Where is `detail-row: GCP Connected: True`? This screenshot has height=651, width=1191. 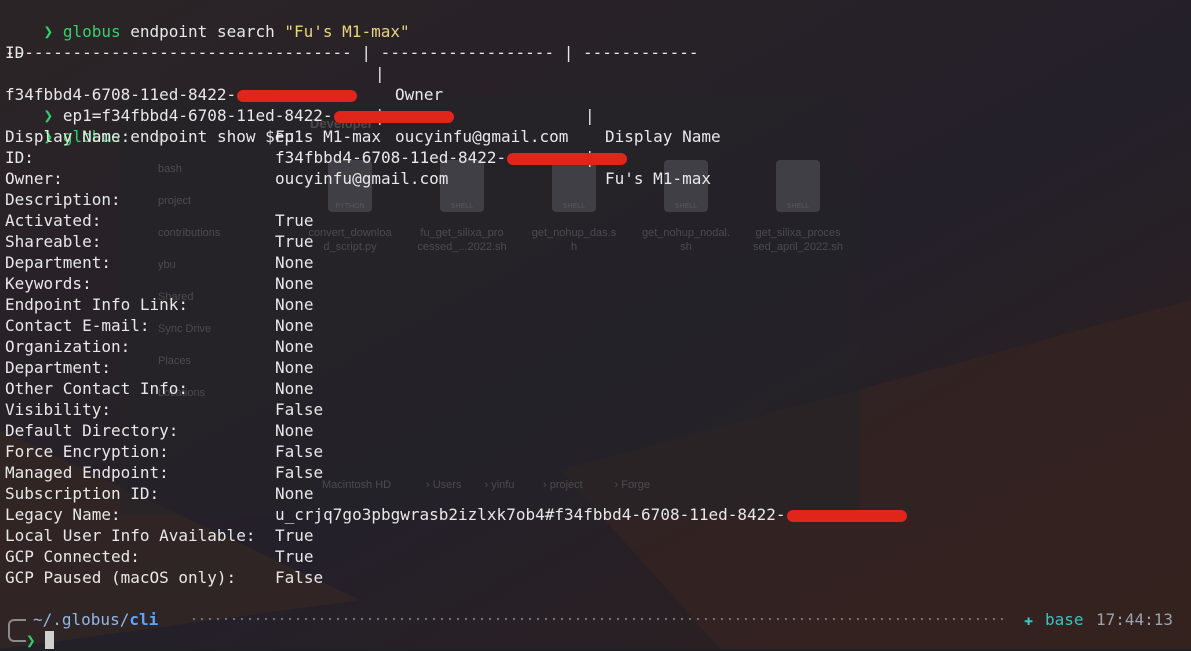
detail-row: GCP Connected: True is located at coordinates (159, 556).